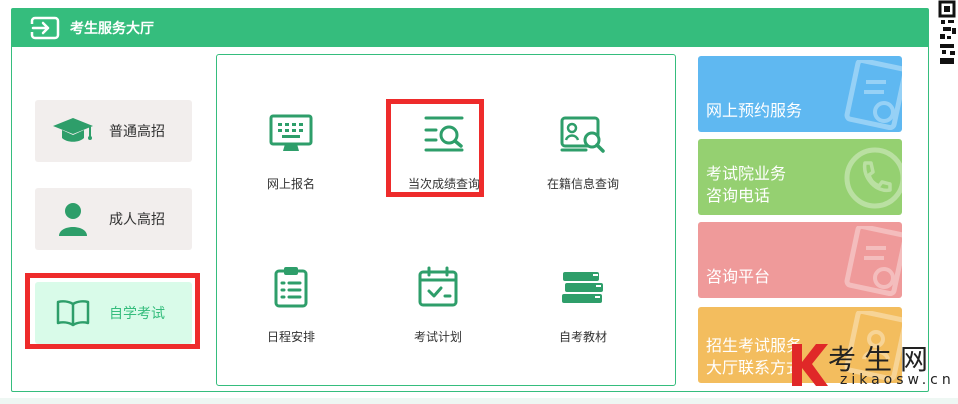 This screenshot has height=404, width=958. Describe the element at coordinates (810, 365) in the screenshot. I see `k-logo-icon` at that location.